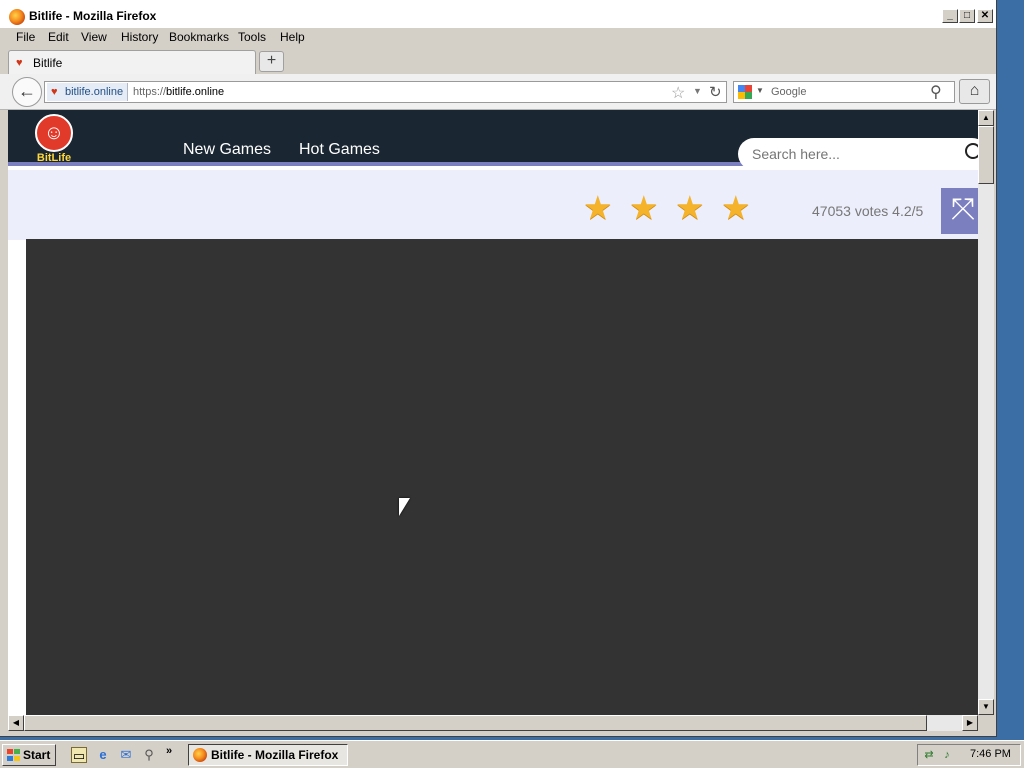 The image size is (1024, 768). I want to click on menu-help: Help, so click(292, 37).